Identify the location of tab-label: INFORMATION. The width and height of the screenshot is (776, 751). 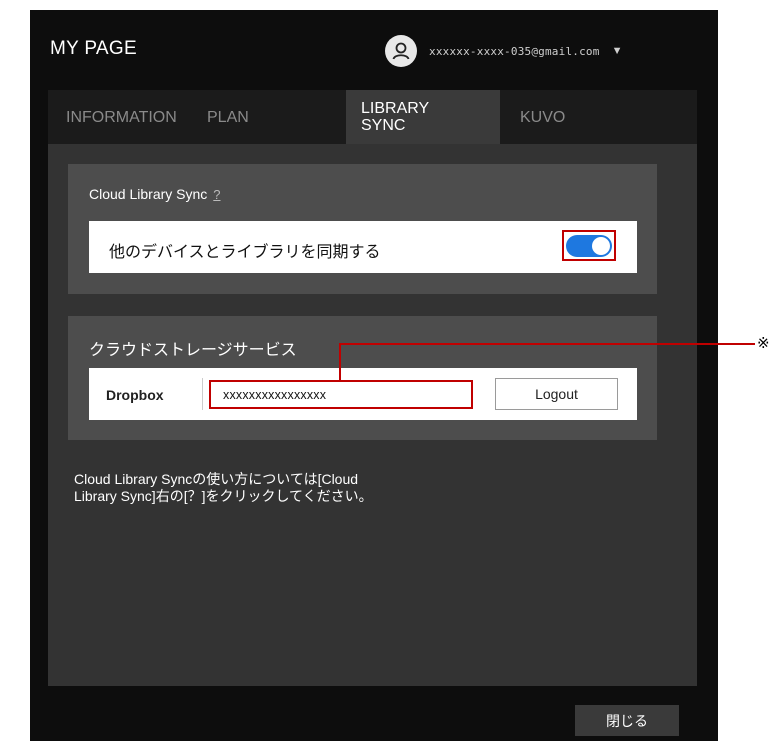
(121, 117).